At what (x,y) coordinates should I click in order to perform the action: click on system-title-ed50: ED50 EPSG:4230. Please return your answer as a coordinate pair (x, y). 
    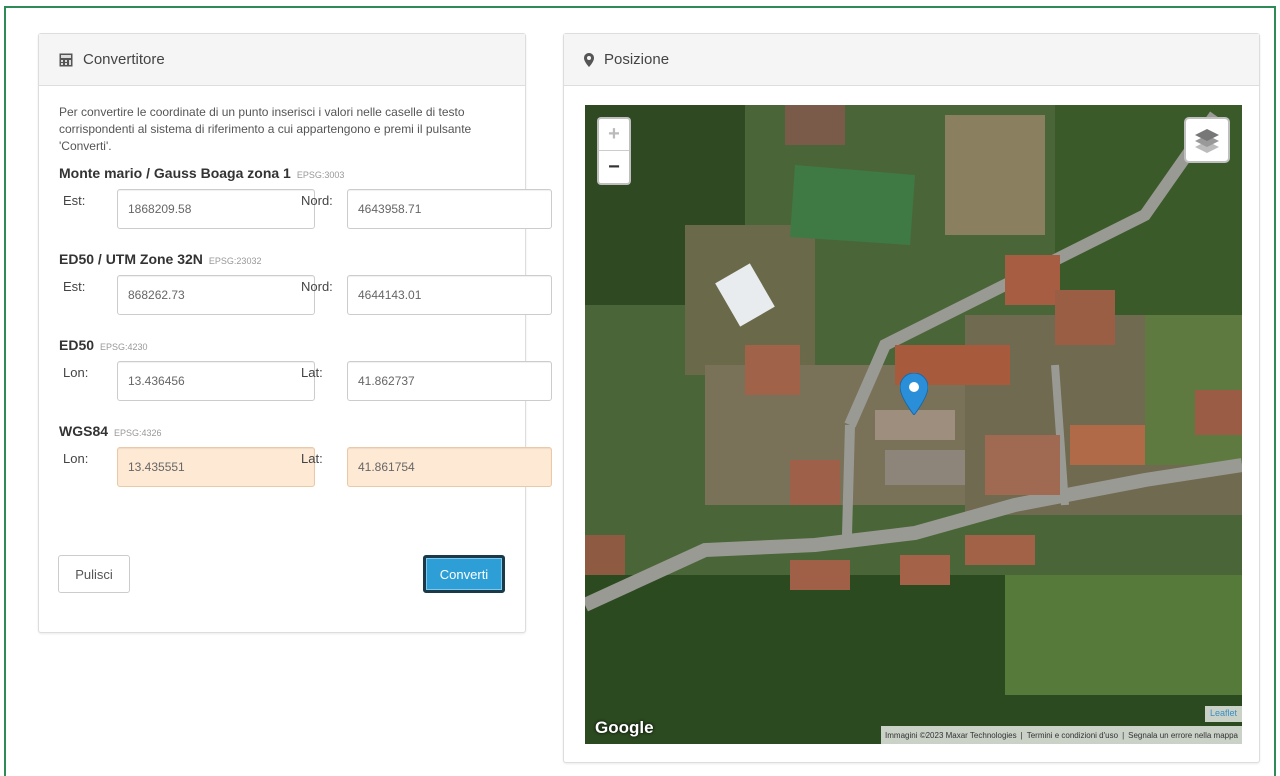
    Looking at the image, I should click on (103, 345).